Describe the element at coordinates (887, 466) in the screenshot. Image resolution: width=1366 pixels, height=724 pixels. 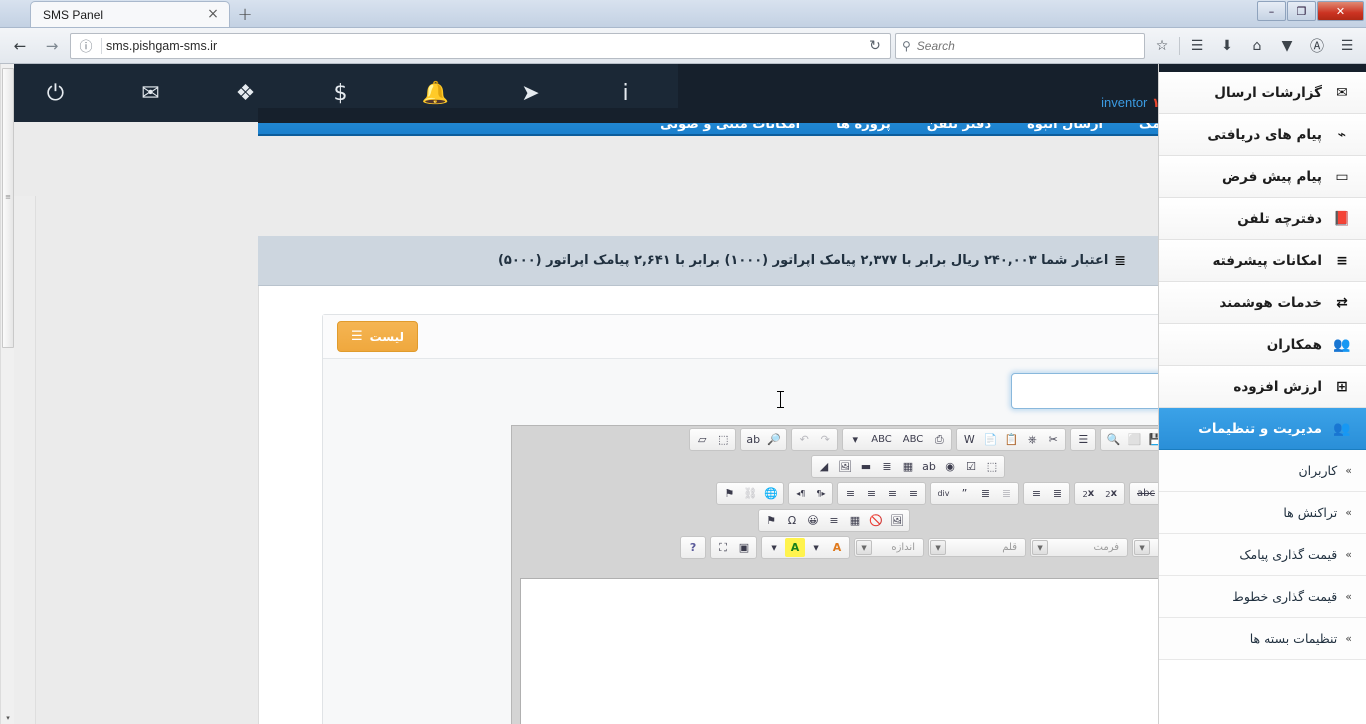
I see `page-break-icon: ≣` at that location.